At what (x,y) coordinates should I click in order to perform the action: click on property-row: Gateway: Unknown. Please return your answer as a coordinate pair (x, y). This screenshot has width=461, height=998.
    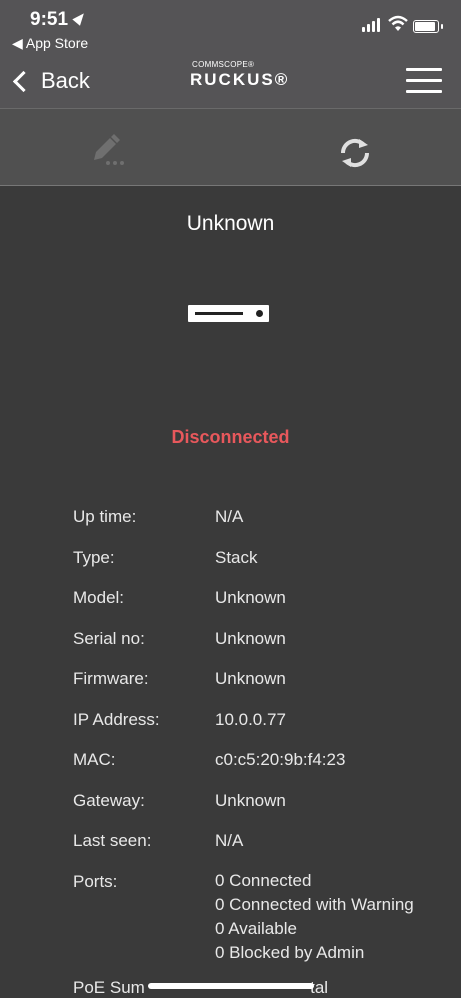
    Looking at the image, I should click on (263, 811).